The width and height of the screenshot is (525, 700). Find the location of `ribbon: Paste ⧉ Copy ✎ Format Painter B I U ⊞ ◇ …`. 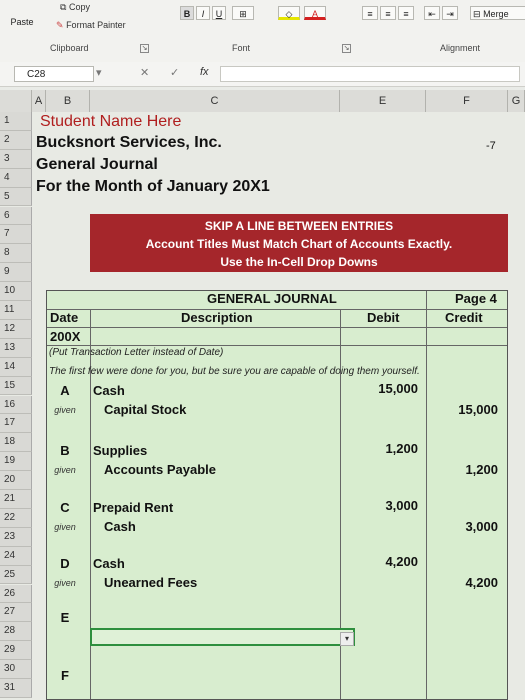

ribbon: Paste ⧉ Copy ✎ Format Painter B I U ⊞ ◇ … is located at coordinates (262, 31).